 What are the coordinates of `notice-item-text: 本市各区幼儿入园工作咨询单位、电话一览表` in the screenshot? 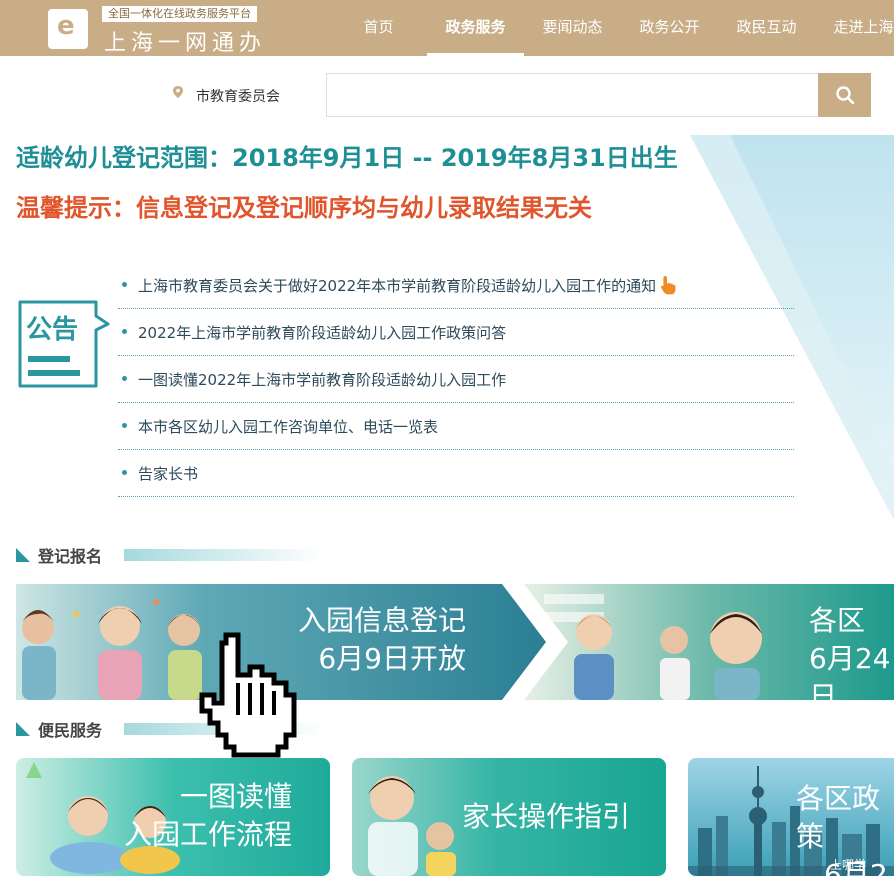 It's located at (288, 426).